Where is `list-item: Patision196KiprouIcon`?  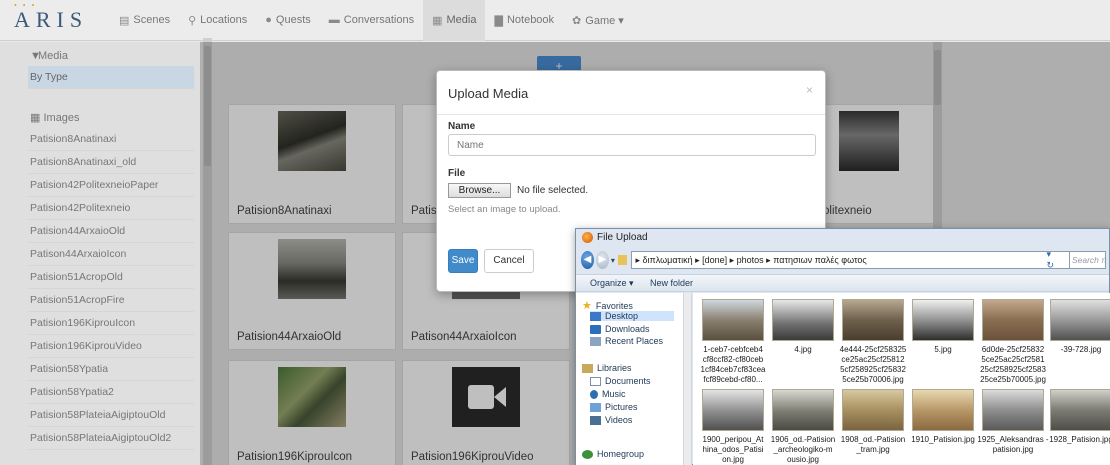
list-item: Patision196KiprouIcon is located at coordinates (111, 323).